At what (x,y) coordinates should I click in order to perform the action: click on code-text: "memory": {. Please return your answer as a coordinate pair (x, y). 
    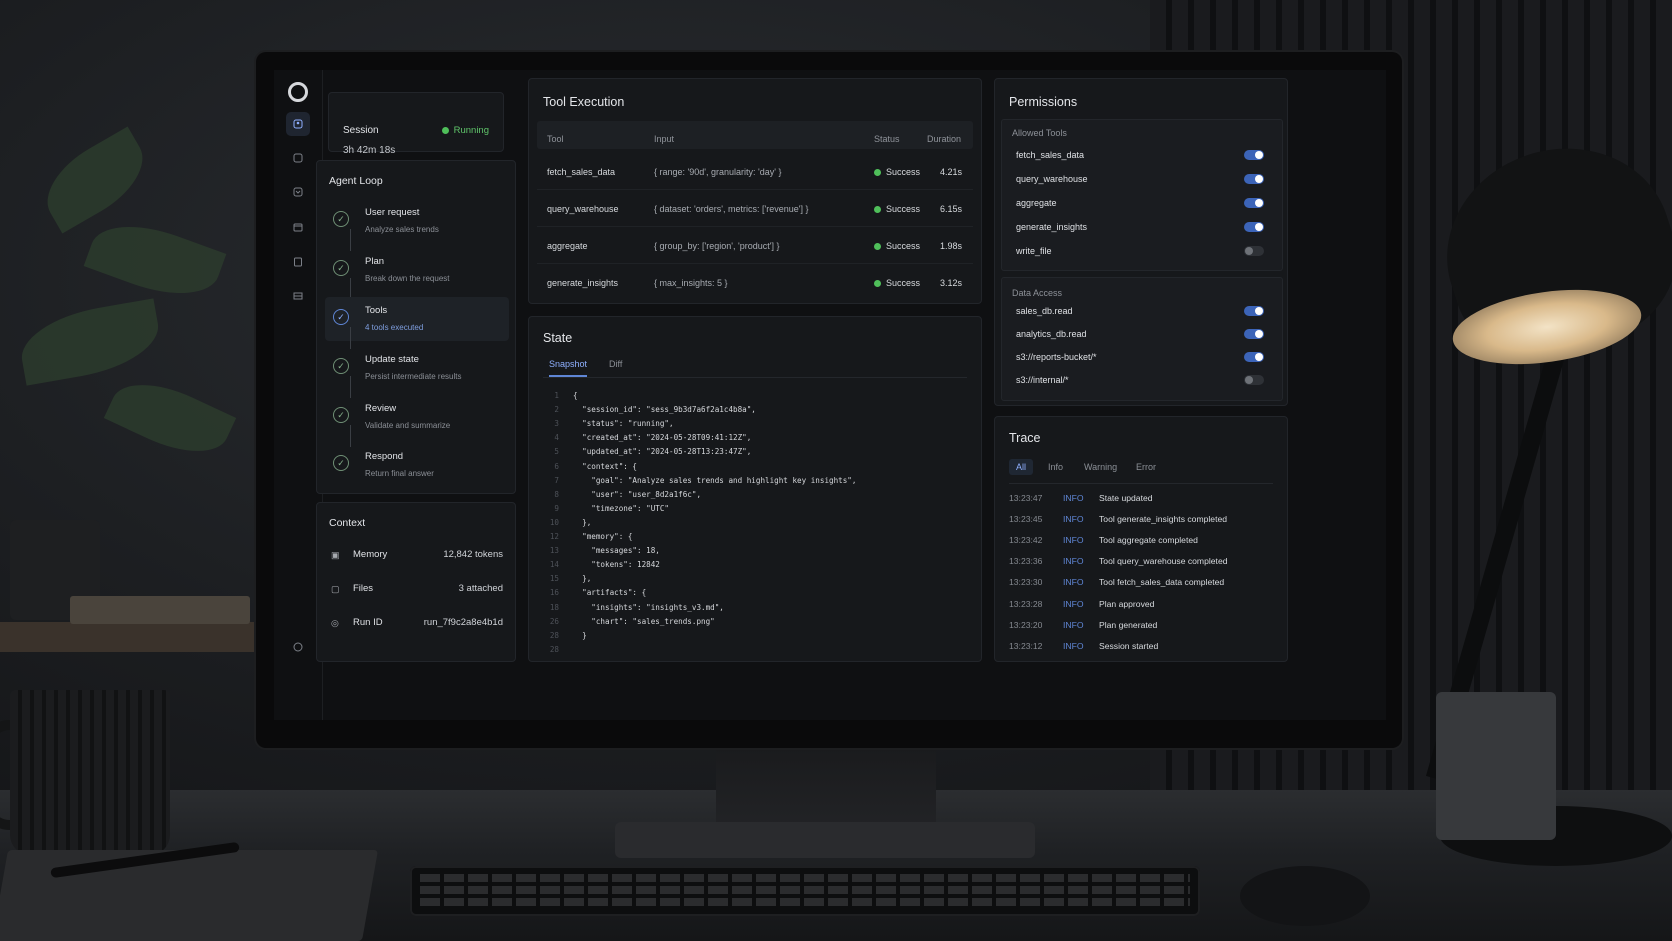
    Looking at the image, I should click on (603, 536).